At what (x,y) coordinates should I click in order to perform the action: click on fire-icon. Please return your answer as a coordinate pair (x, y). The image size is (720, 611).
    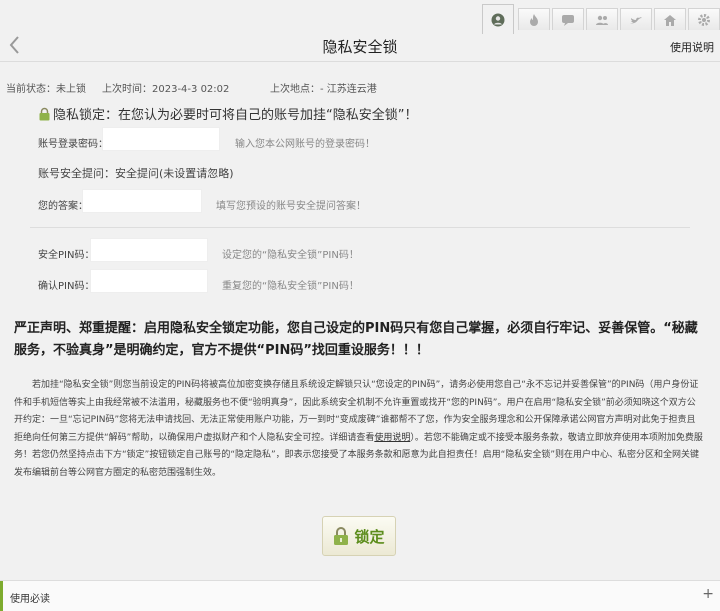
    Looking at the image, I should click on (534, 19).